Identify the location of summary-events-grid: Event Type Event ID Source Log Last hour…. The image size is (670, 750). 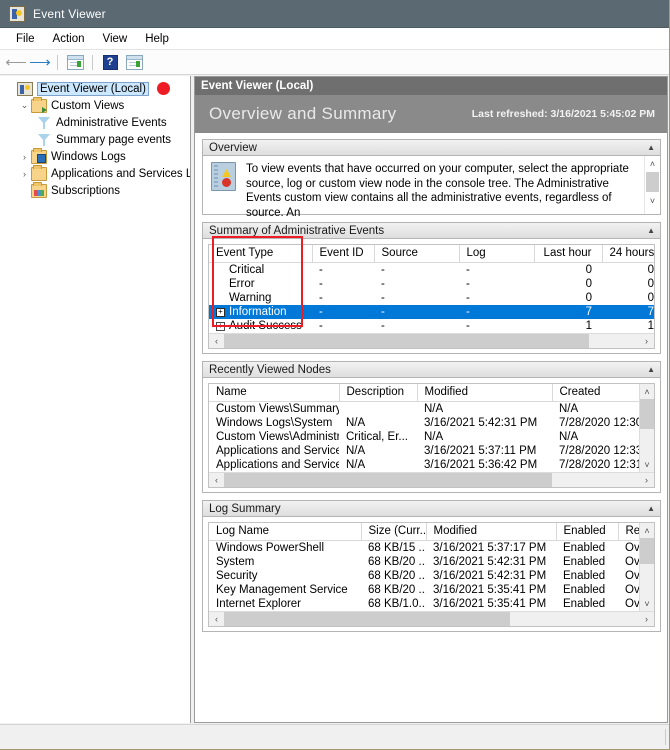
(431, 296).